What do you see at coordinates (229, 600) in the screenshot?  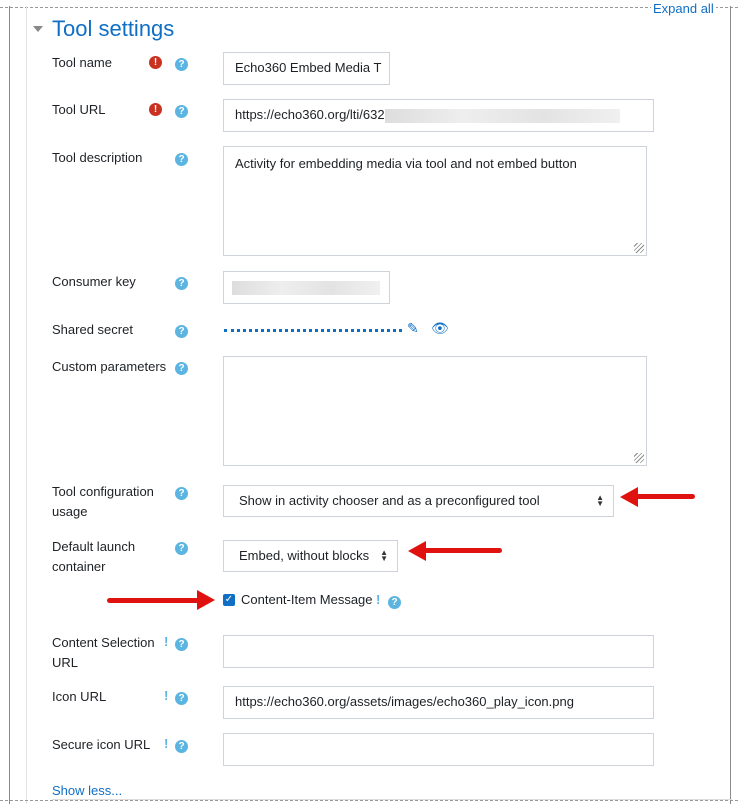 I see `content-item-checkbox: ✓` at bounding box center [229, 600].